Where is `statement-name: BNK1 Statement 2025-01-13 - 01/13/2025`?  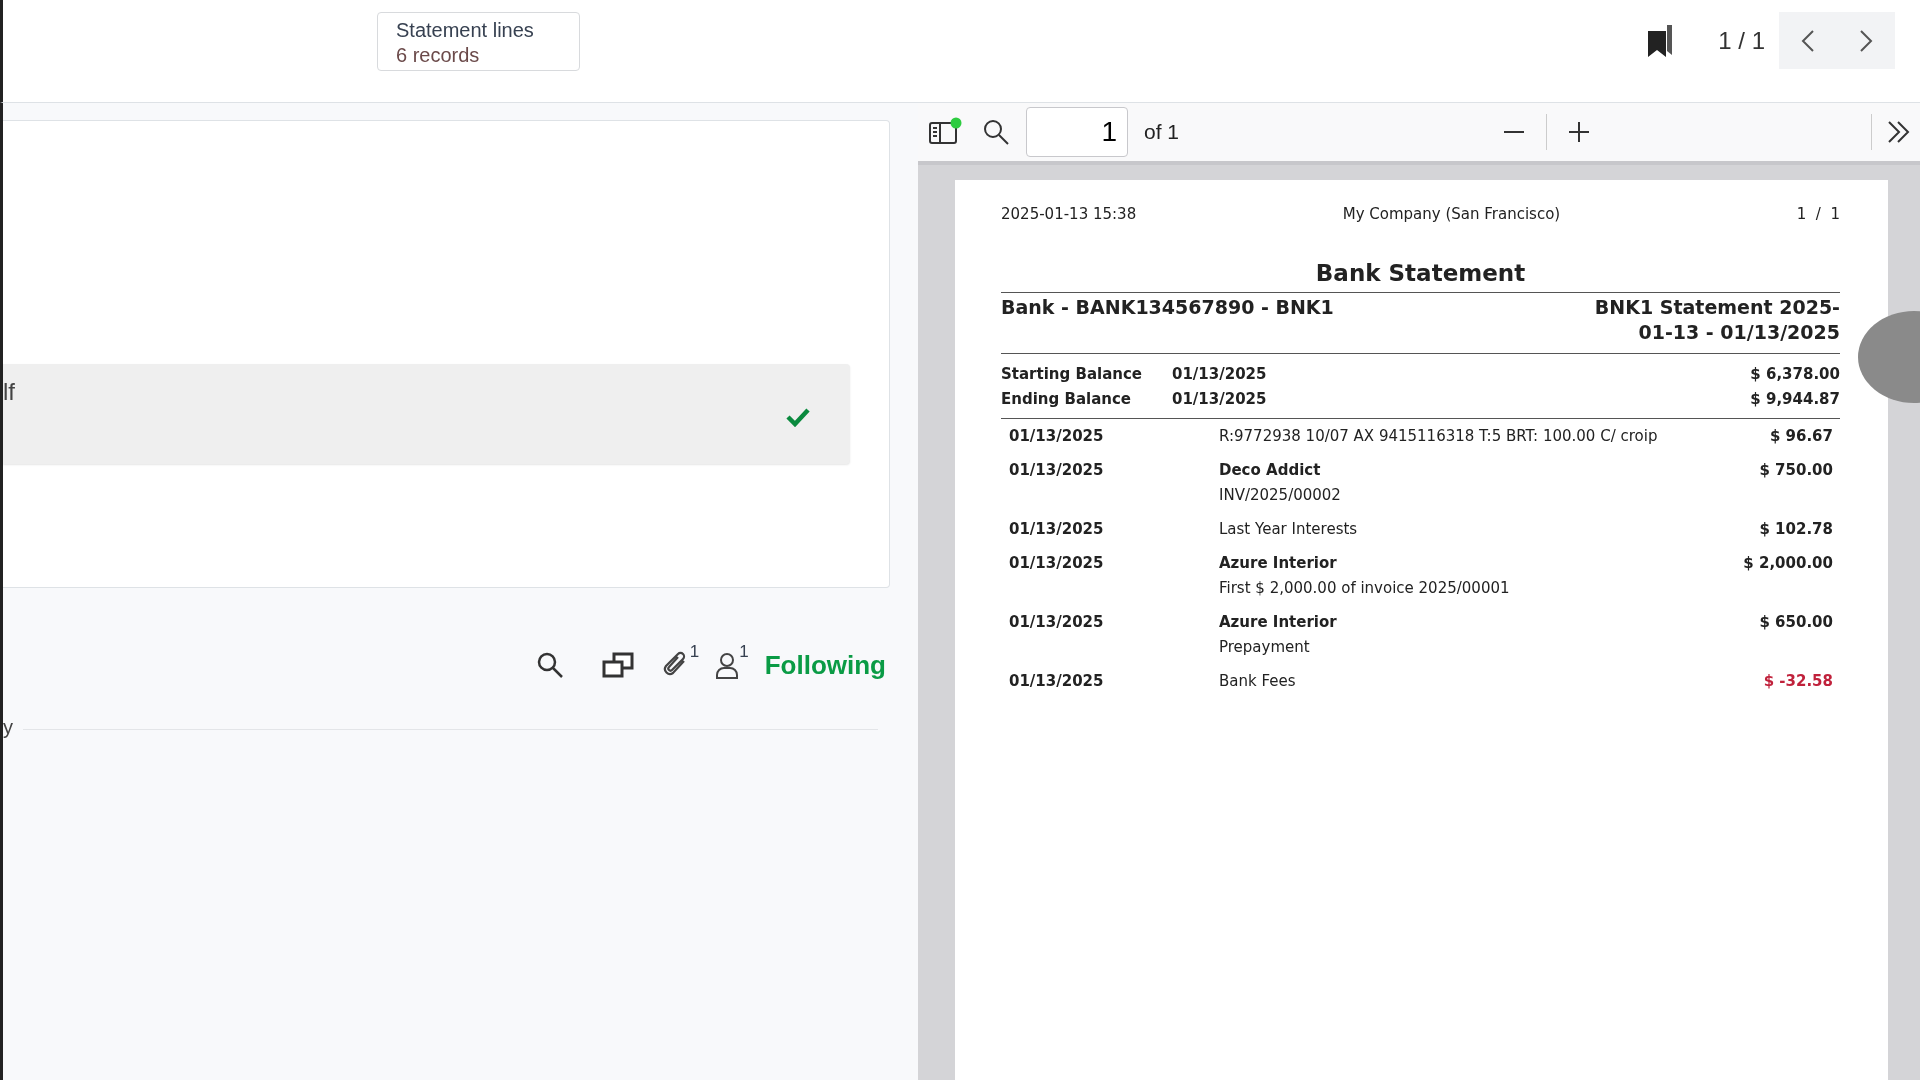 statement-name: BNK1 Statement 2025-01-13 - 01/13/2025 is located at coordinates (1716, 320).